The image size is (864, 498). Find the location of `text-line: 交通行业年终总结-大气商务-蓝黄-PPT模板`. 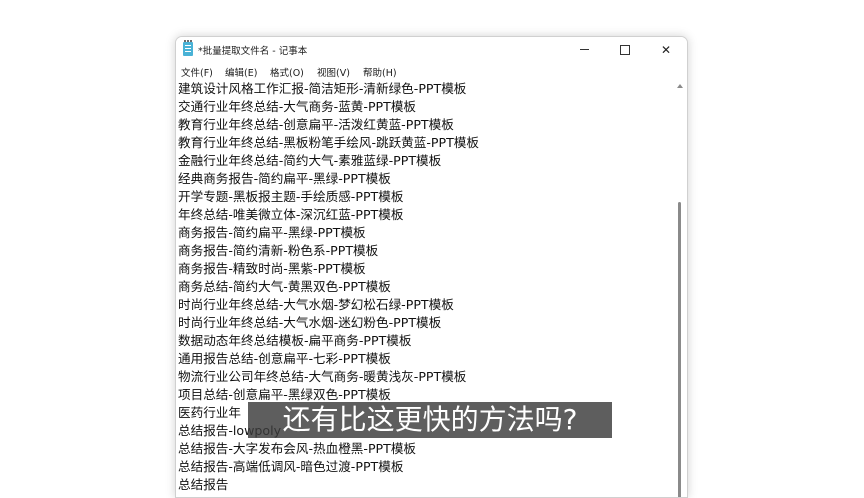

text-line: 交通行业年终总结-大气商务-蓝黄-PPT模板 is located at coordinates (297, 106).